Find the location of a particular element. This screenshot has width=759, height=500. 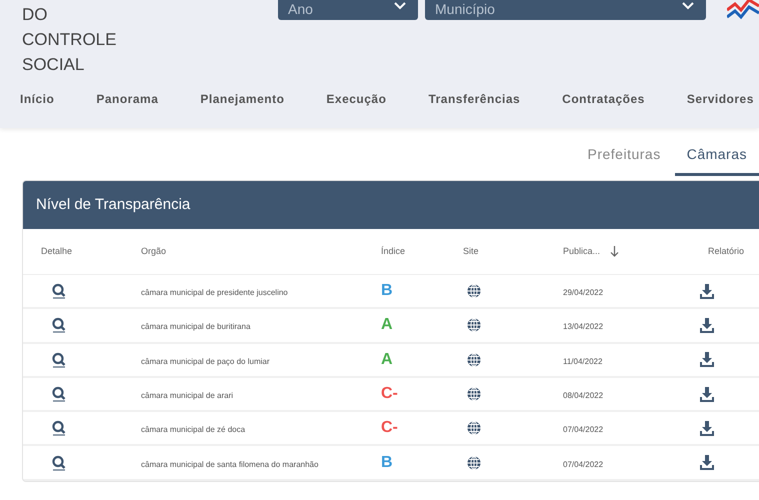

select-field: Ano is located at coordinates (348, 10).